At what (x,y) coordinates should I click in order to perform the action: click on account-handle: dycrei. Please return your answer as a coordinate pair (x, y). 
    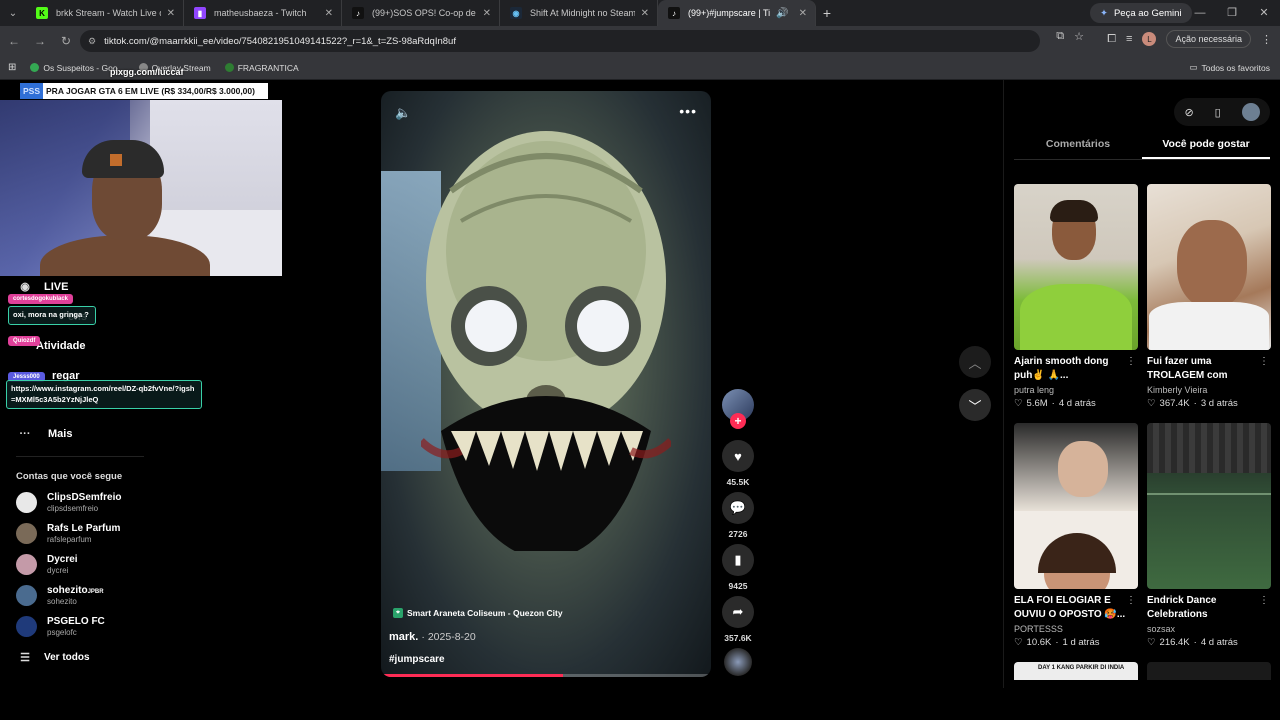
    Looking at the image, I should click on (58, 570).